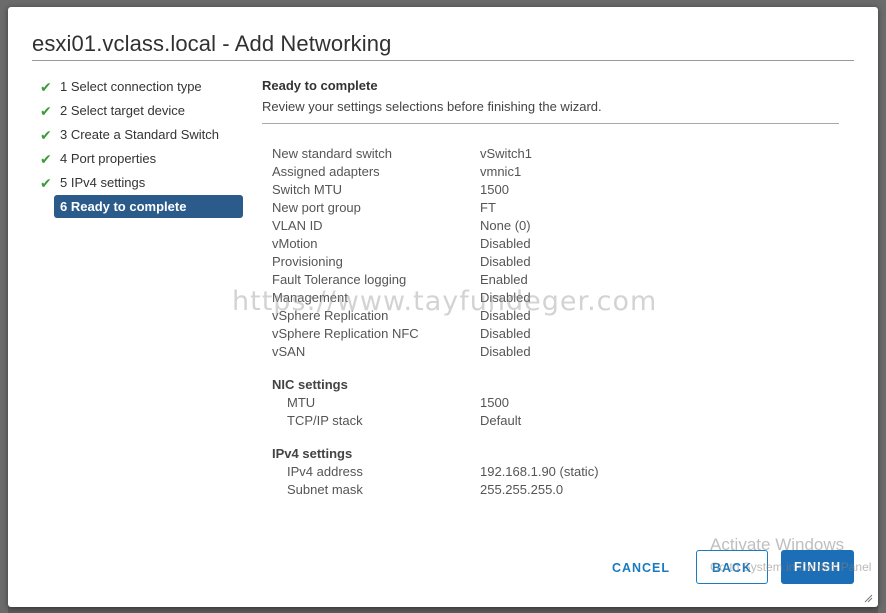  Describe the element at coordinates (316, 207) in the screenshot. I see `summary-key: New port group` at that location.